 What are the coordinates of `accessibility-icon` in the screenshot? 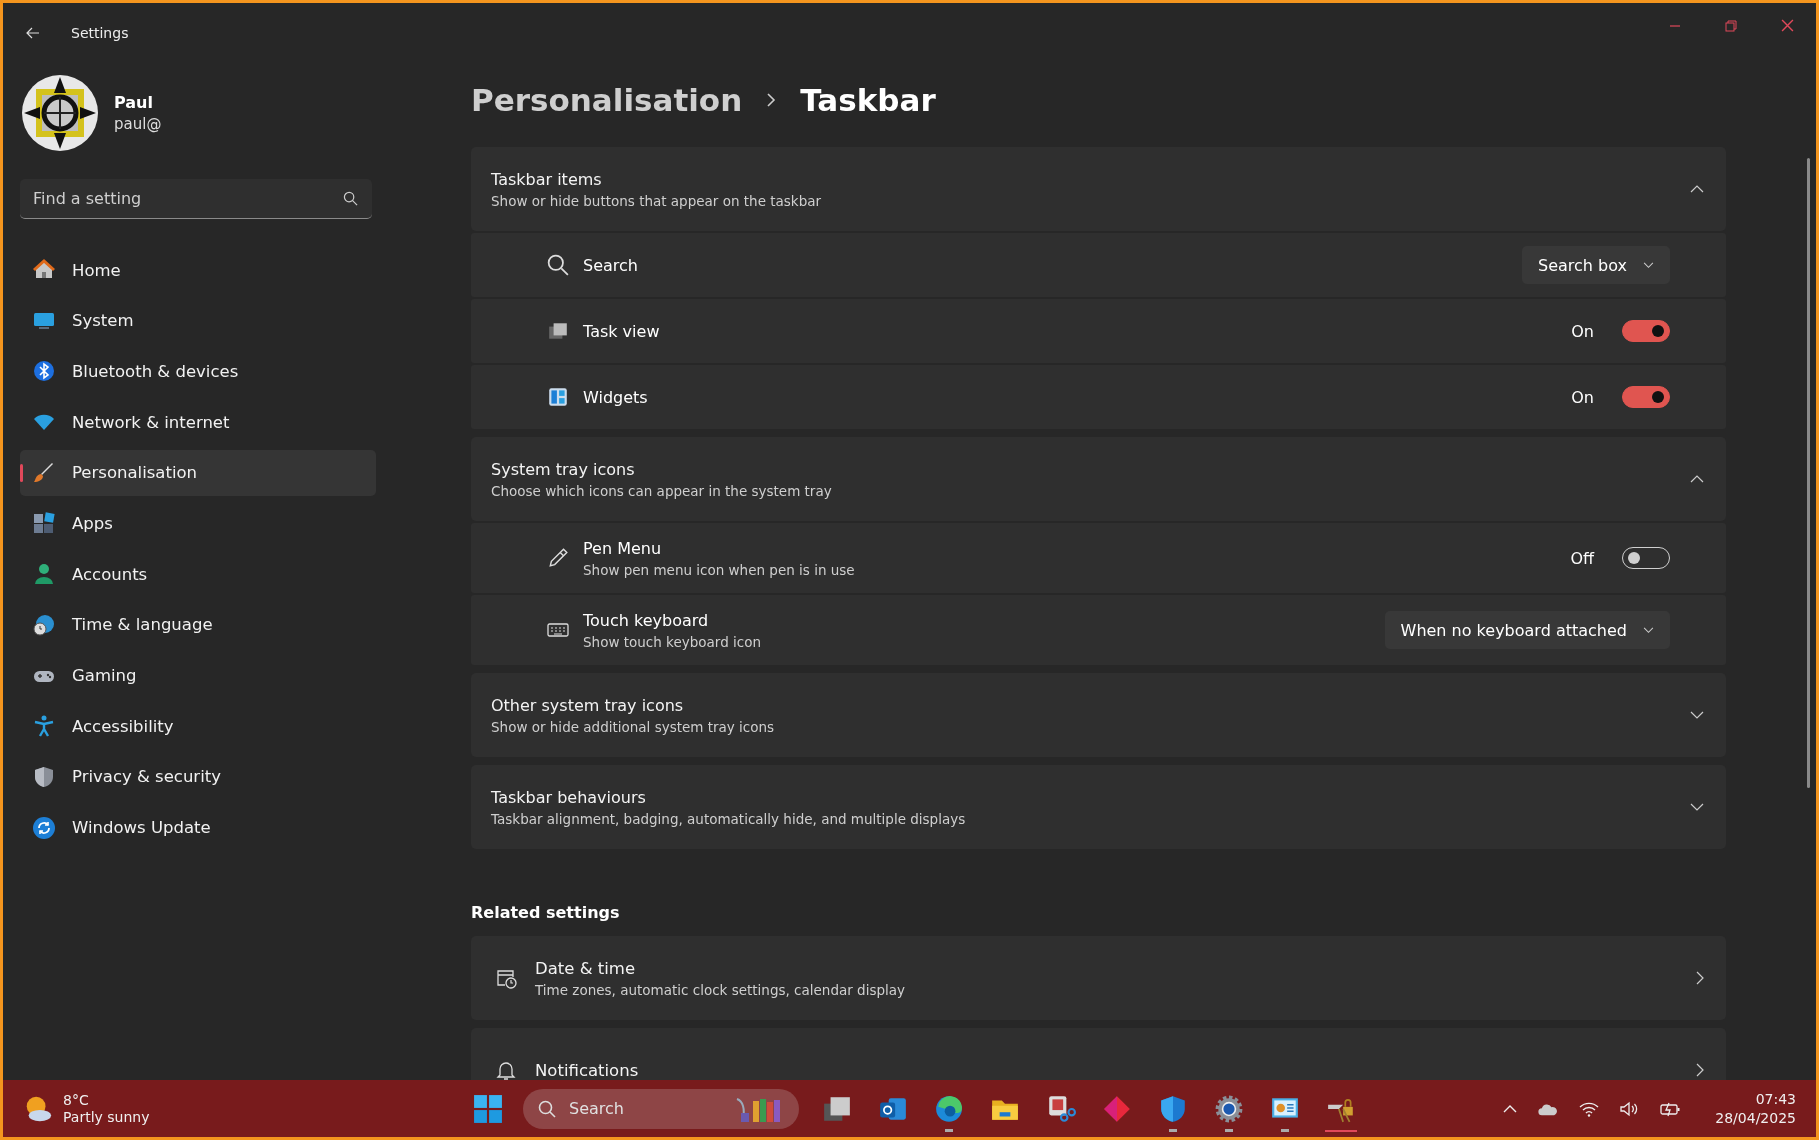 It's located at (44, 726).